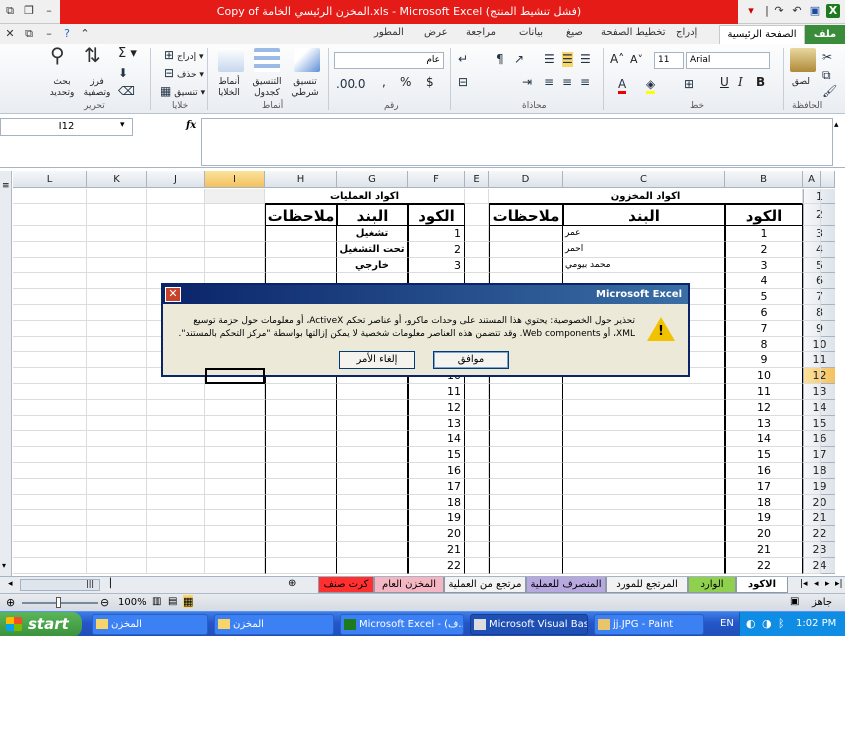 The image size is (845, 750). Describe the element at coordinates (307, 60) in the screenshot. I see `conditional-format-icon` at that location.